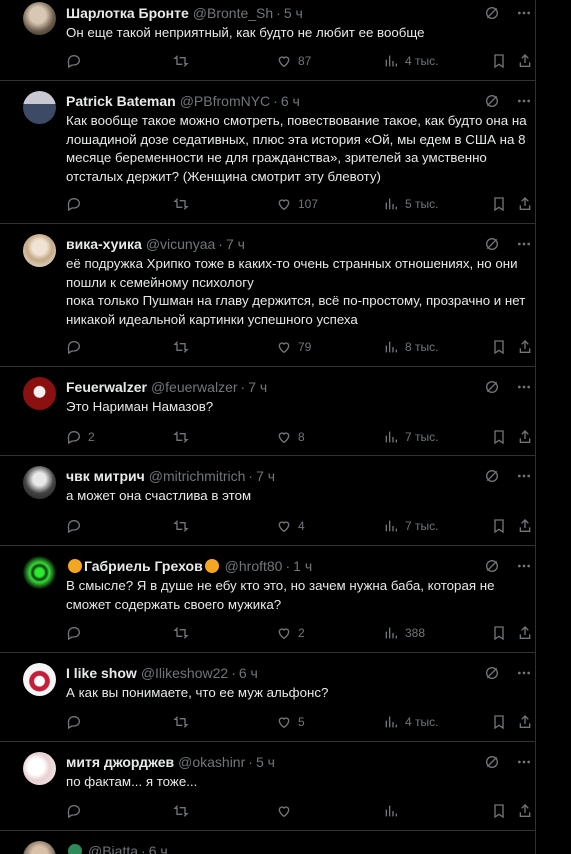 Image resolution: width=571 pixels, height=854 pixels. Describe the element at coordinates (293, 347) in the screenshot. I see `like-button: 79` at that location.